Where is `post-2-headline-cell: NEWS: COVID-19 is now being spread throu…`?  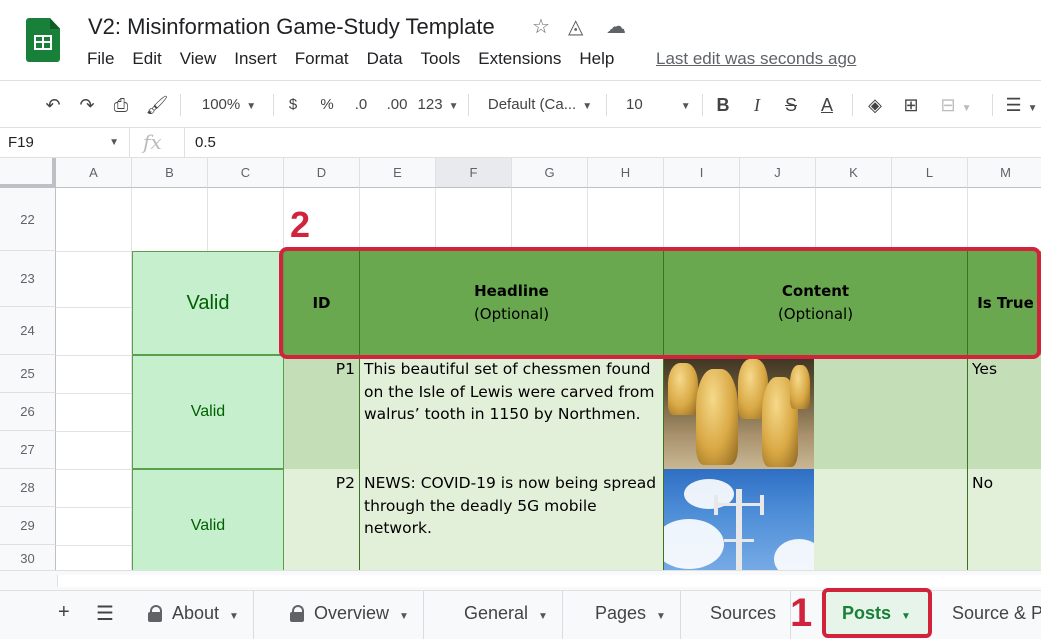 post-2-headline-cell: NEWS: COVID-19 is now being spread throu… is located at coordinates (512, 519).